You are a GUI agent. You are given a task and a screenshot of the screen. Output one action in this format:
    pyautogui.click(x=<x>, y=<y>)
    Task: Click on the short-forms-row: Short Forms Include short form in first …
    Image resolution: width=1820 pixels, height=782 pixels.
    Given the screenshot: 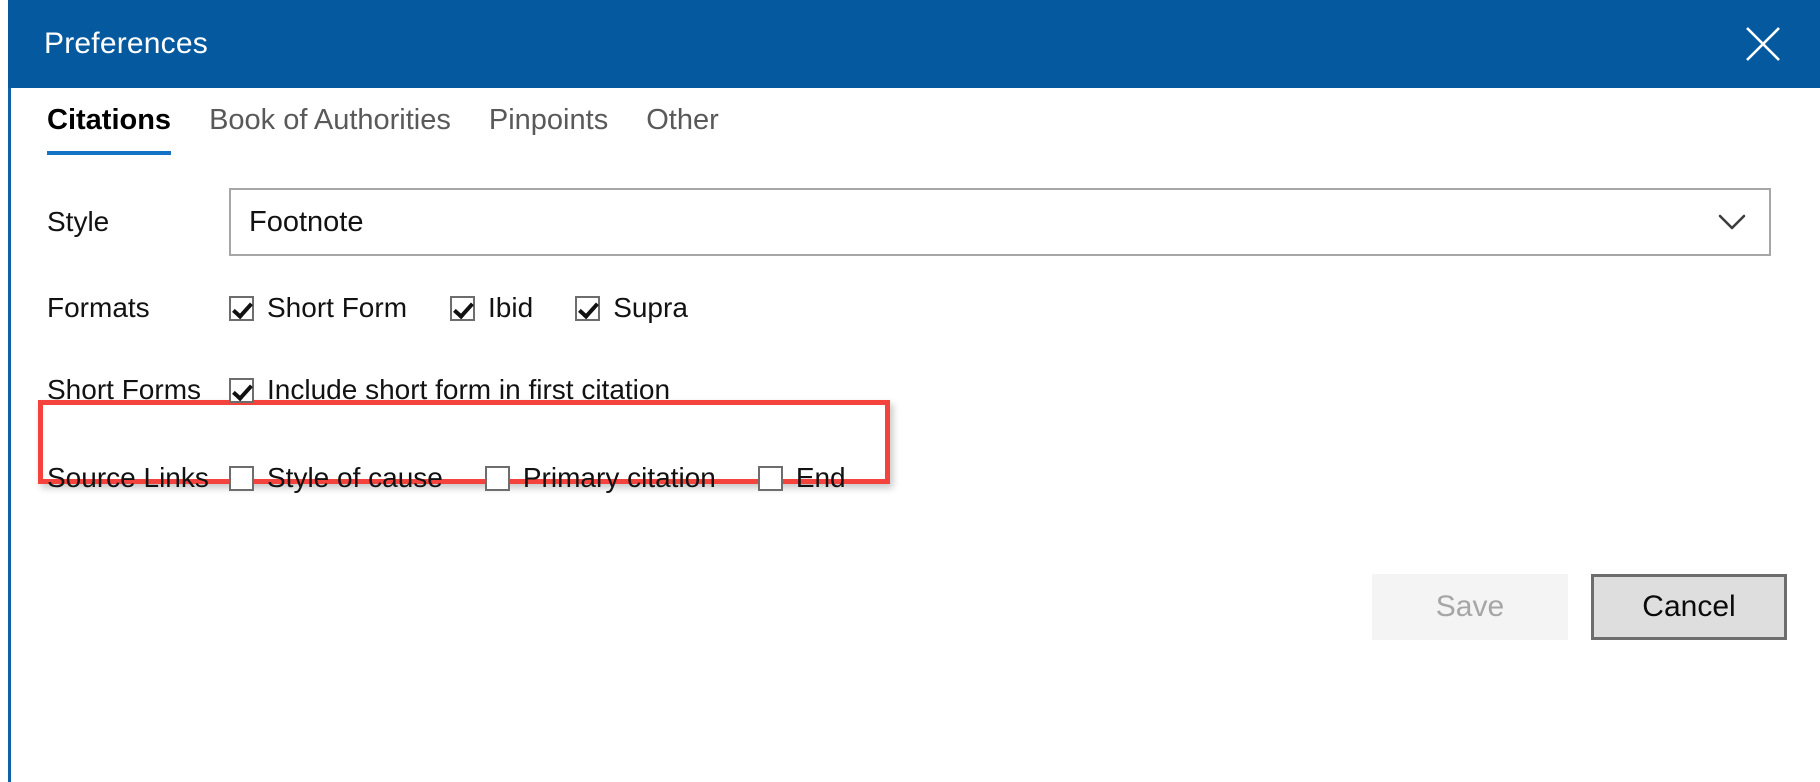 What is the action you would take?
    pyautogui.click(x=915, y=390)
    